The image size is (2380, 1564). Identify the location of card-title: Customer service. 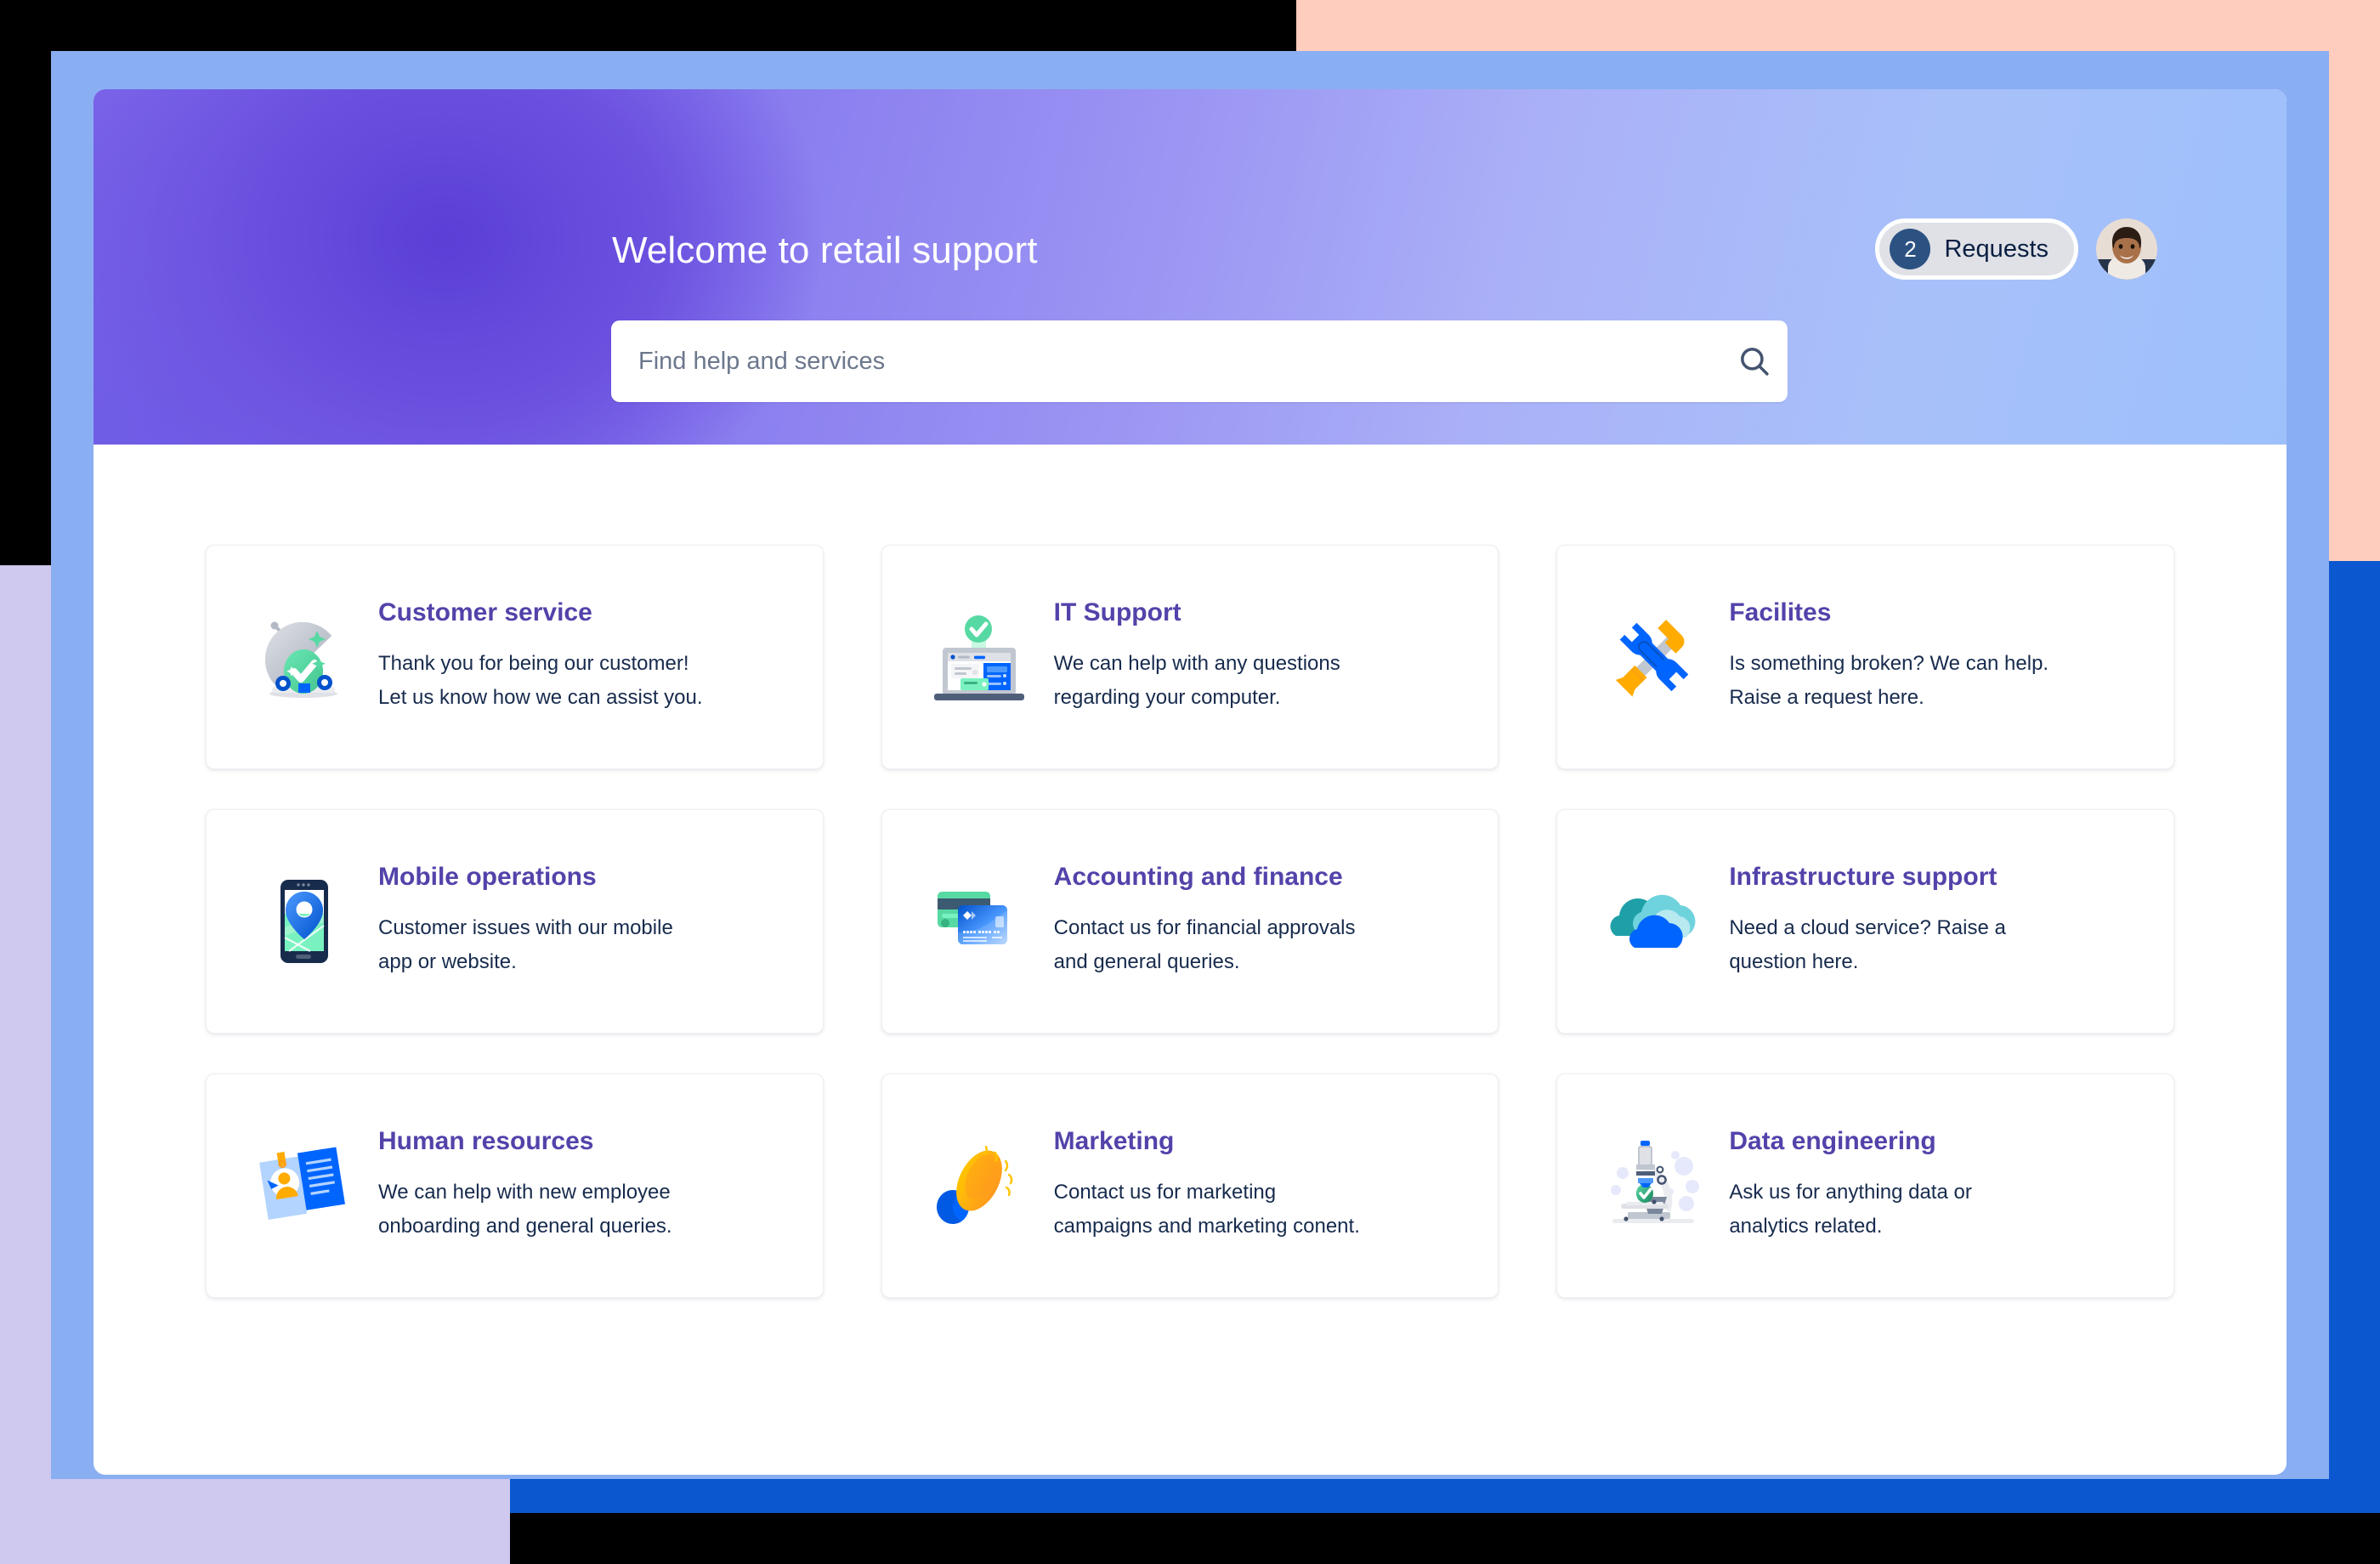
(485, 612).